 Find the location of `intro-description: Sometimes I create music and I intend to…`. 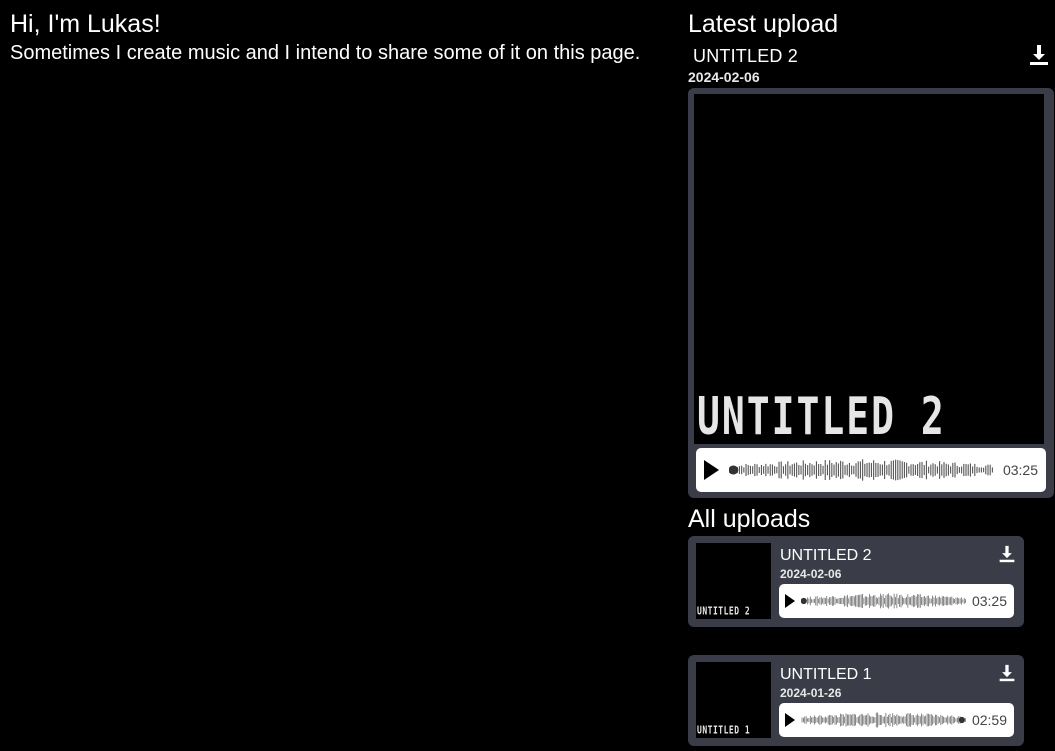

intro-description: Sometimes I create music and I intend to… is located at coordinates (325, 53).